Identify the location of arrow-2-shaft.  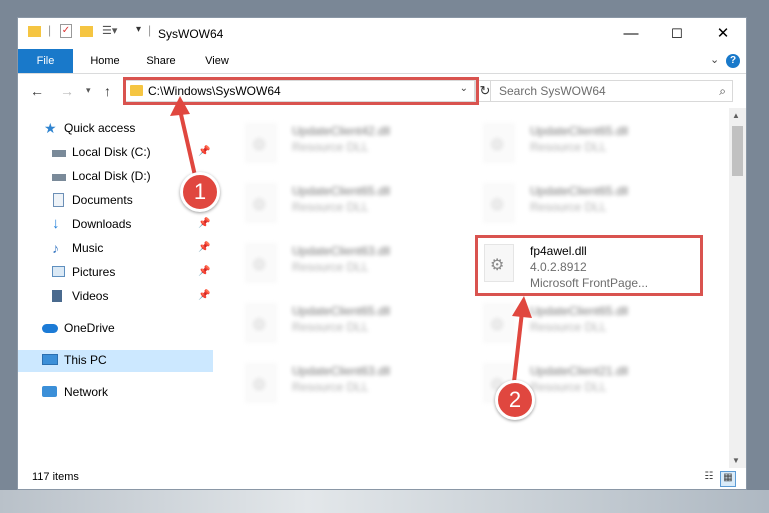
(518, 347).